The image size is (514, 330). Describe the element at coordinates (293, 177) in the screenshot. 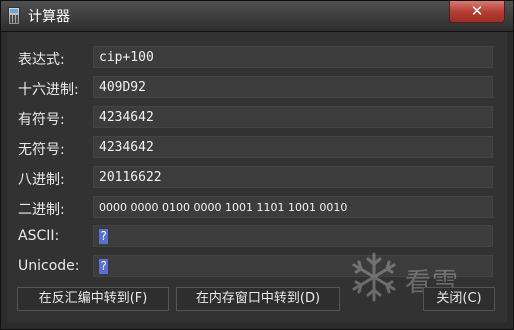

I see `octal-field: 20116622` at that location.